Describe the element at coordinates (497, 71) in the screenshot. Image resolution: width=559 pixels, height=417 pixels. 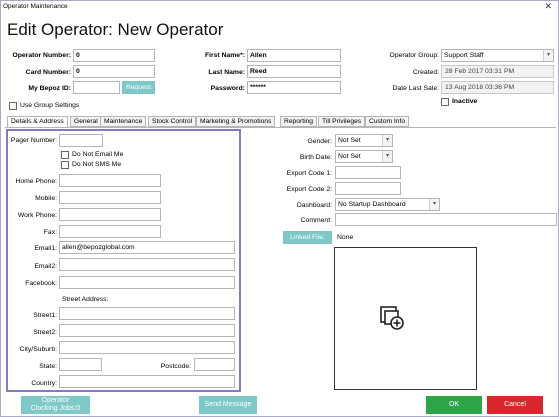
I see `created-value: 28 Feb 2017 03:31 PM` at that location.